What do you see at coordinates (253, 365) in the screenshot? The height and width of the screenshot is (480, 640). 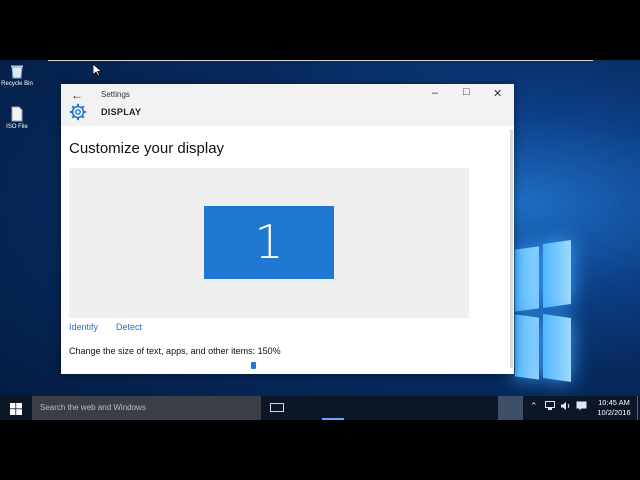 I see `scale-slider-thumb` at bounding box center [253, 365].